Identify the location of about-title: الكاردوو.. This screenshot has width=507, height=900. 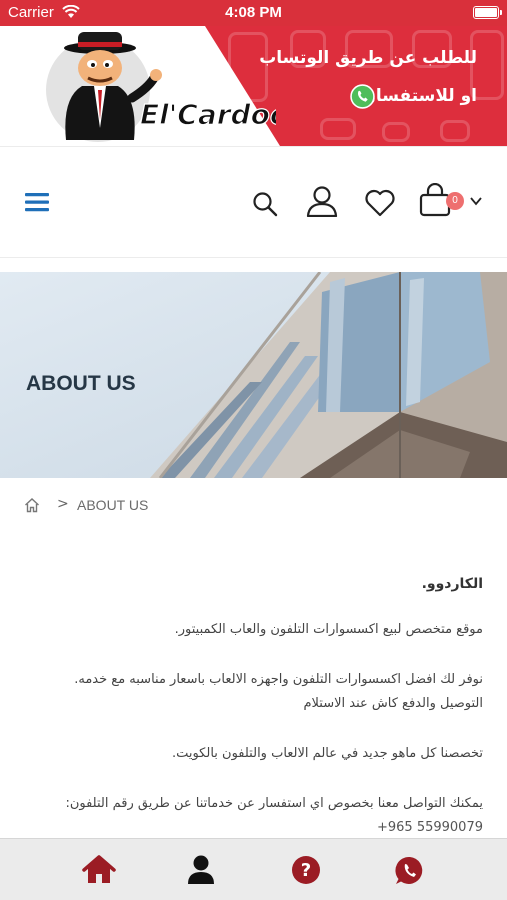
(452, 584).